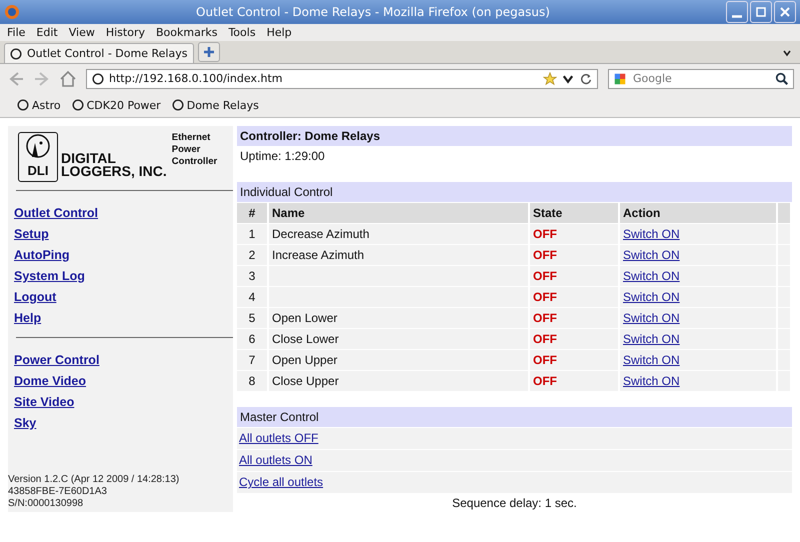 This screenshot has width=800, height=542. Describe the element at coordinates (222, 105) in the screenshot. I see `bookmark-link: Dome Relays` at that location.